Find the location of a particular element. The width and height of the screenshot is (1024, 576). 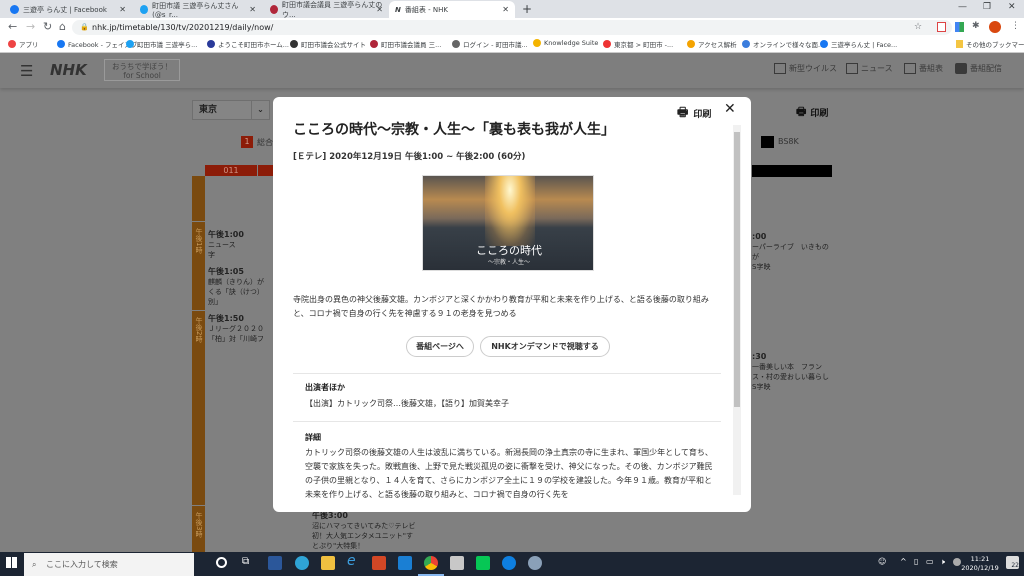

nhk-icon: N is located at coordinates (398, 9).